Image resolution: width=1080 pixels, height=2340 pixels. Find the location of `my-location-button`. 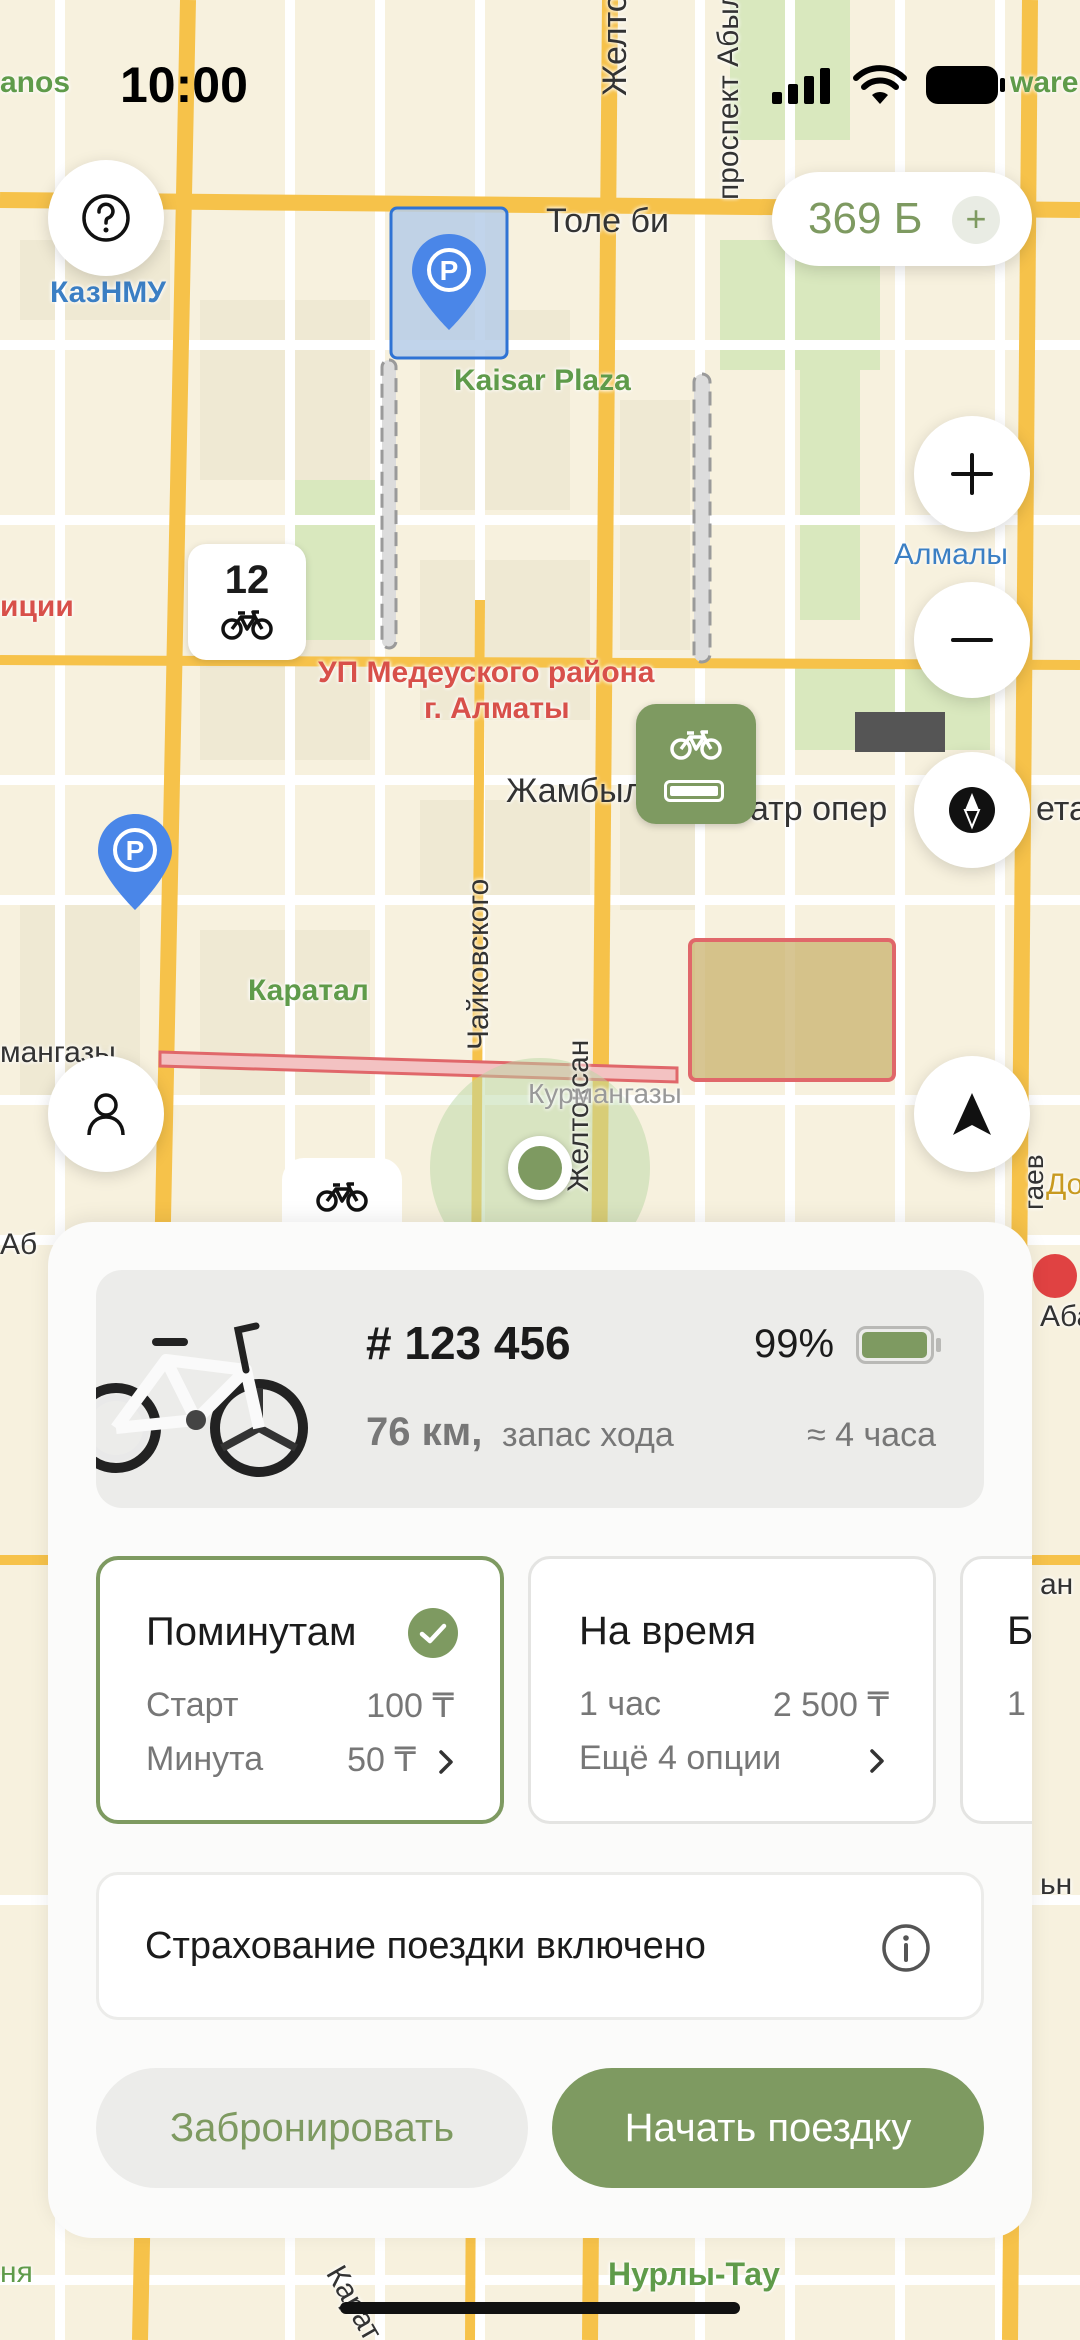

my-location-button is located at coordinates (972, 1114).